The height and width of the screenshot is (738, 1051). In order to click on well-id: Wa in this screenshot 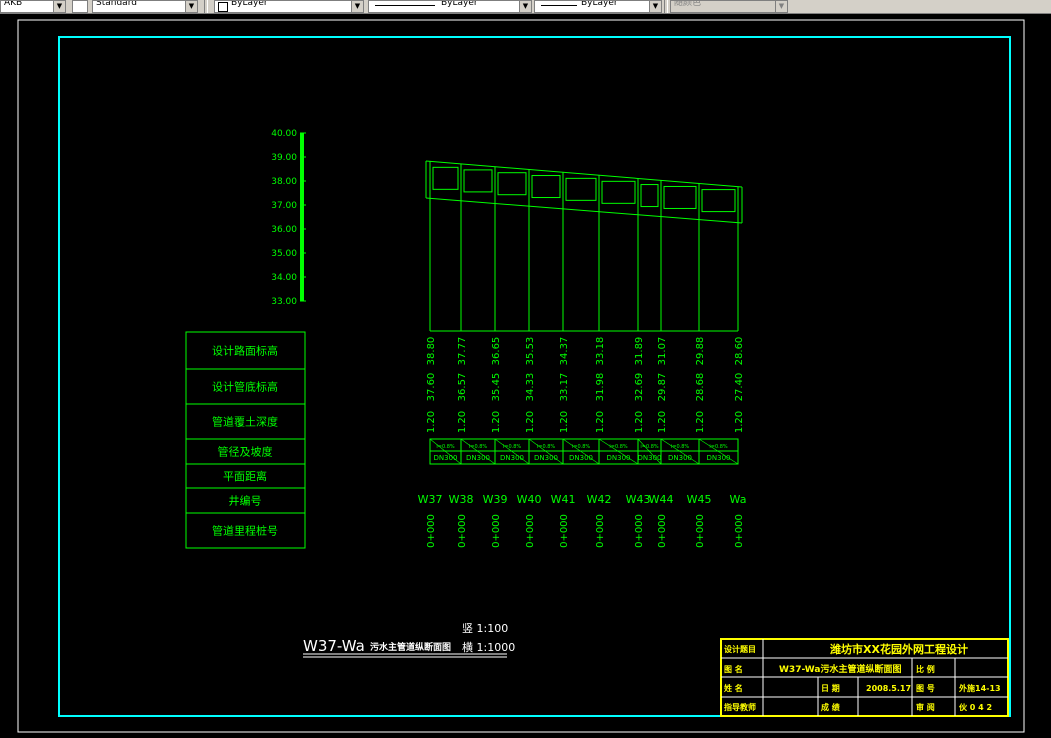, I will do `click(738, 499)`.